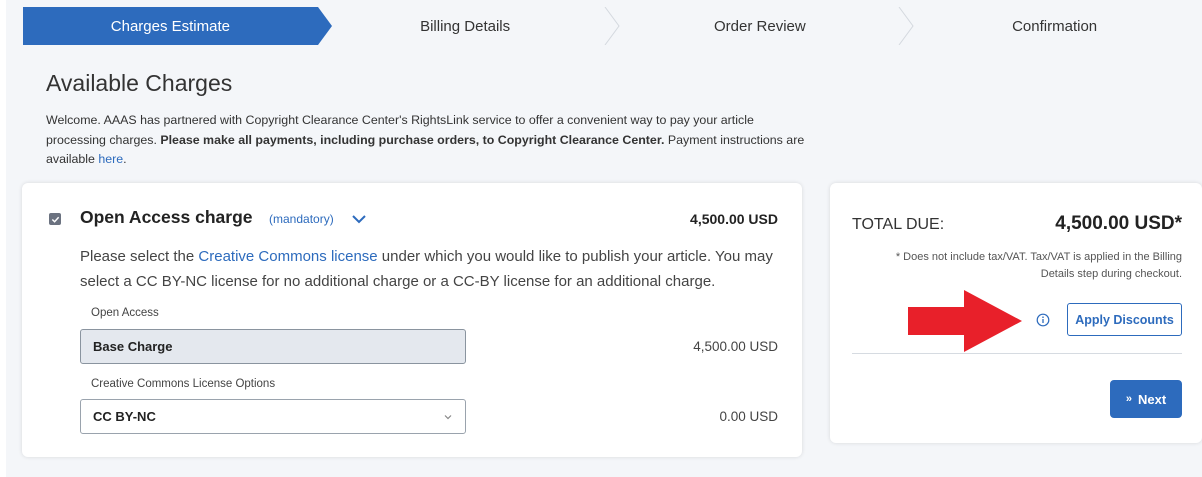 The width and height of the screenshot is (1202, 477). What do you see at coordinates (166, 217) in the screenshot?
I see `charge-title: Open Access charge` at bounding box center [166, 217].